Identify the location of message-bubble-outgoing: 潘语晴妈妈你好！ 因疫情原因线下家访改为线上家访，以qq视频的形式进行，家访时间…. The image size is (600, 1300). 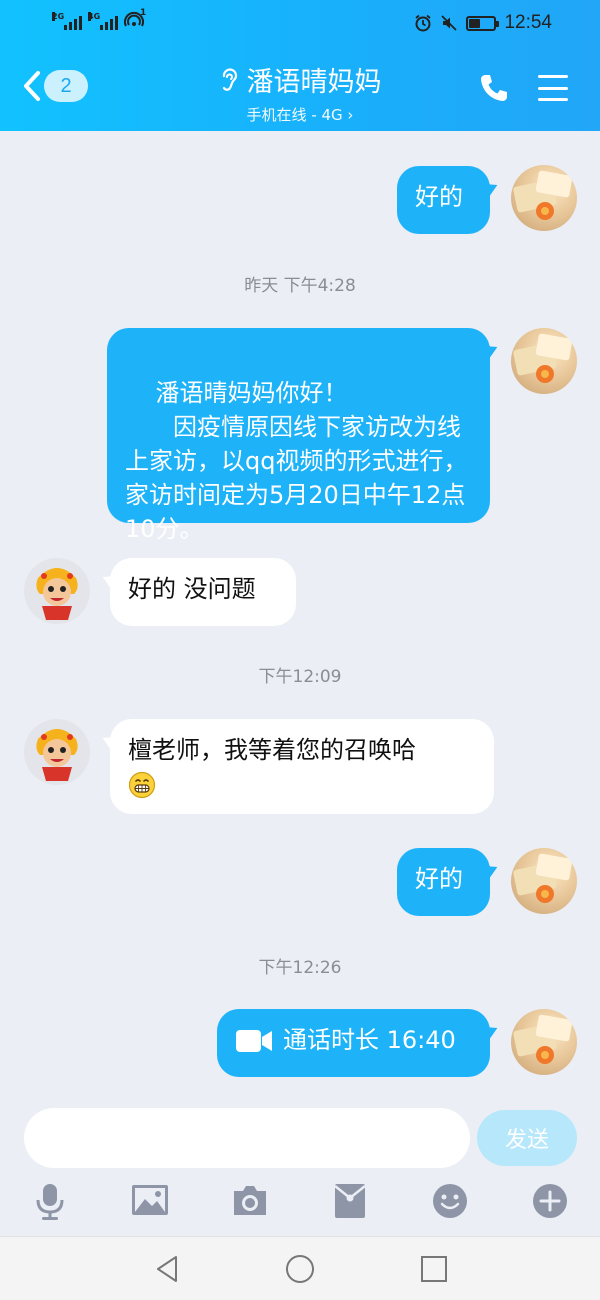
(298, 435).